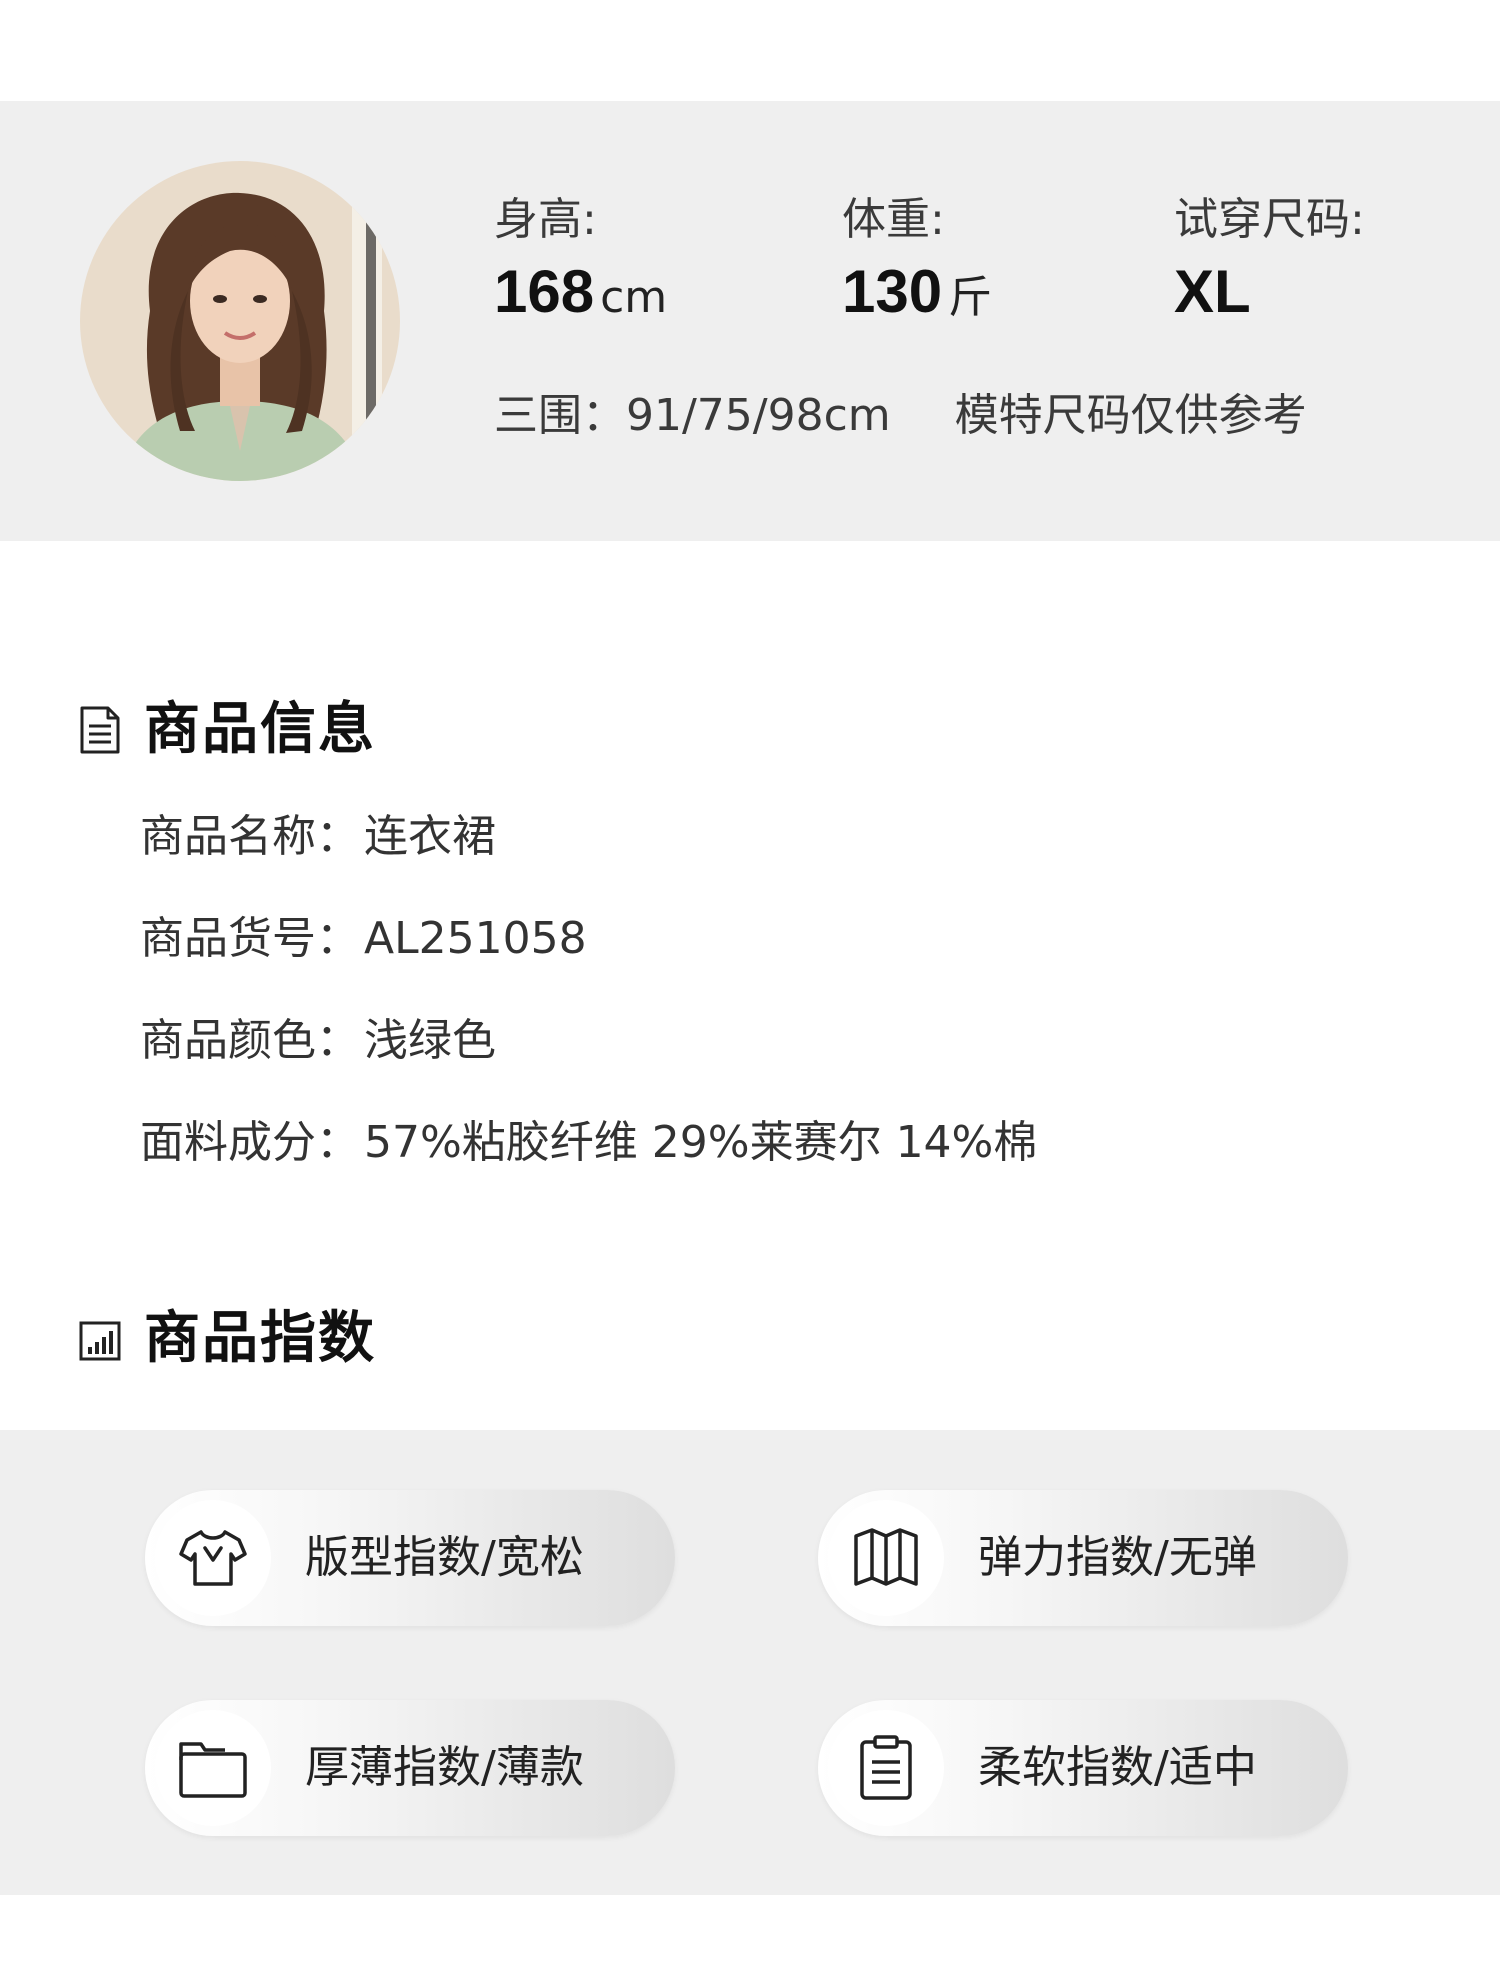  I want to click on fit-index-label: 版型指数/宽松, so click(444, 1557).